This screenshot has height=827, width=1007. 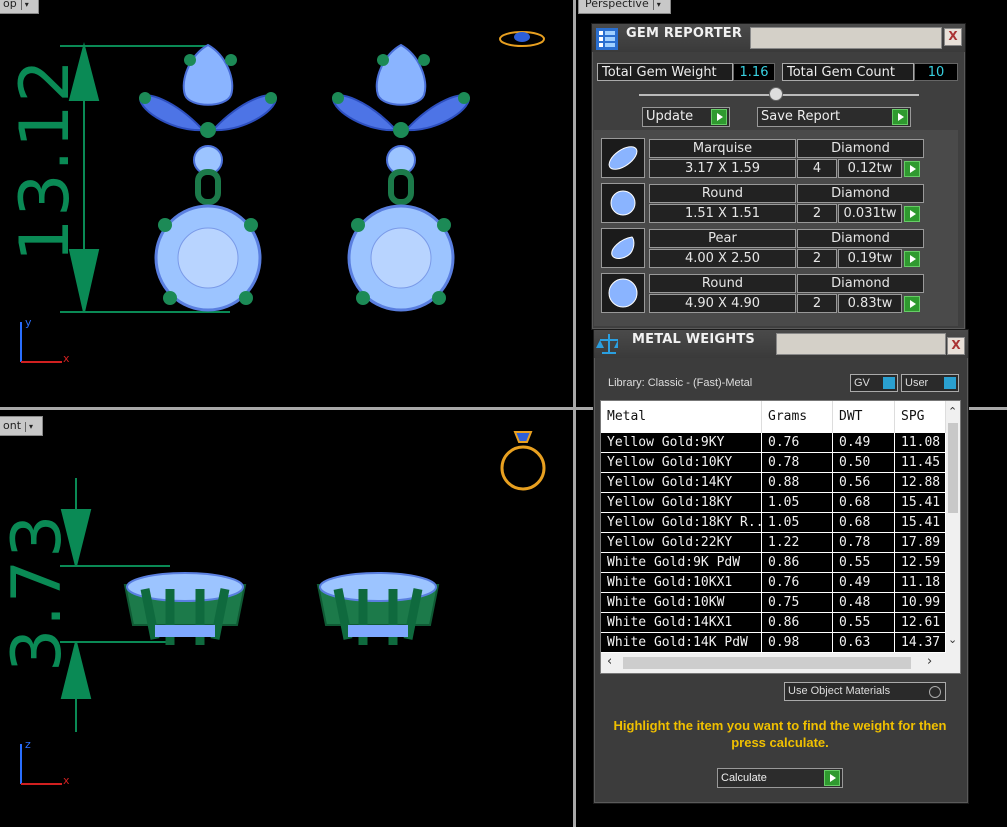 What do you see at coordinates (623, 248) in the screenshot?
I see `pear-gem-icon` at bounding box center [623, 248].